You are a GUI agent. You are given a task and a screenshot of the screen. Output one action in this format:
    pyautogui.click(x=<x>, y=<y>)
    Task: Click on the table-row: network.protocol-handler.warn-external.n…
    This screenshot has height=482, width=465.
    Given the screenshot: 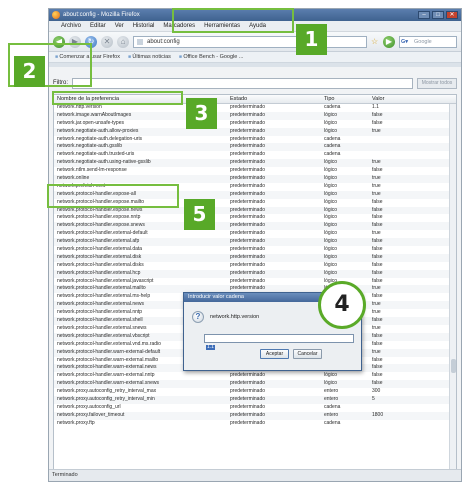 What is the action you would take?
    pyautogui.click(x=255, y=376)
    